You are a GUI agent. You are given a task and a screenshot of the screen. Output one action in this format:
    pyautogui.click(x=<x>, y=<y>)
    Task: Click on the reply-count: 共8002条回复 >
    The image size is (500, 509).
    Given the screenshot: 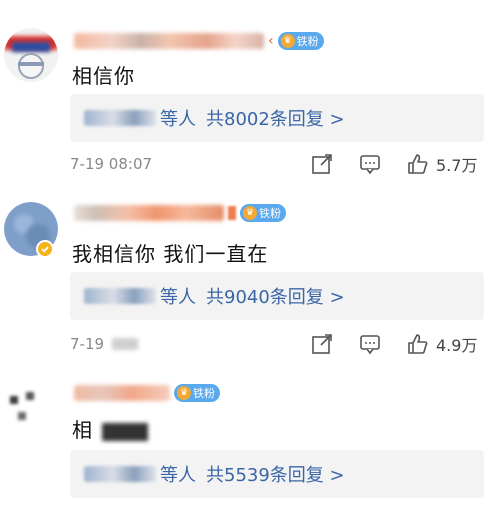 What is the action you would take?
    pyautogui.click(x=275, y=119)
    